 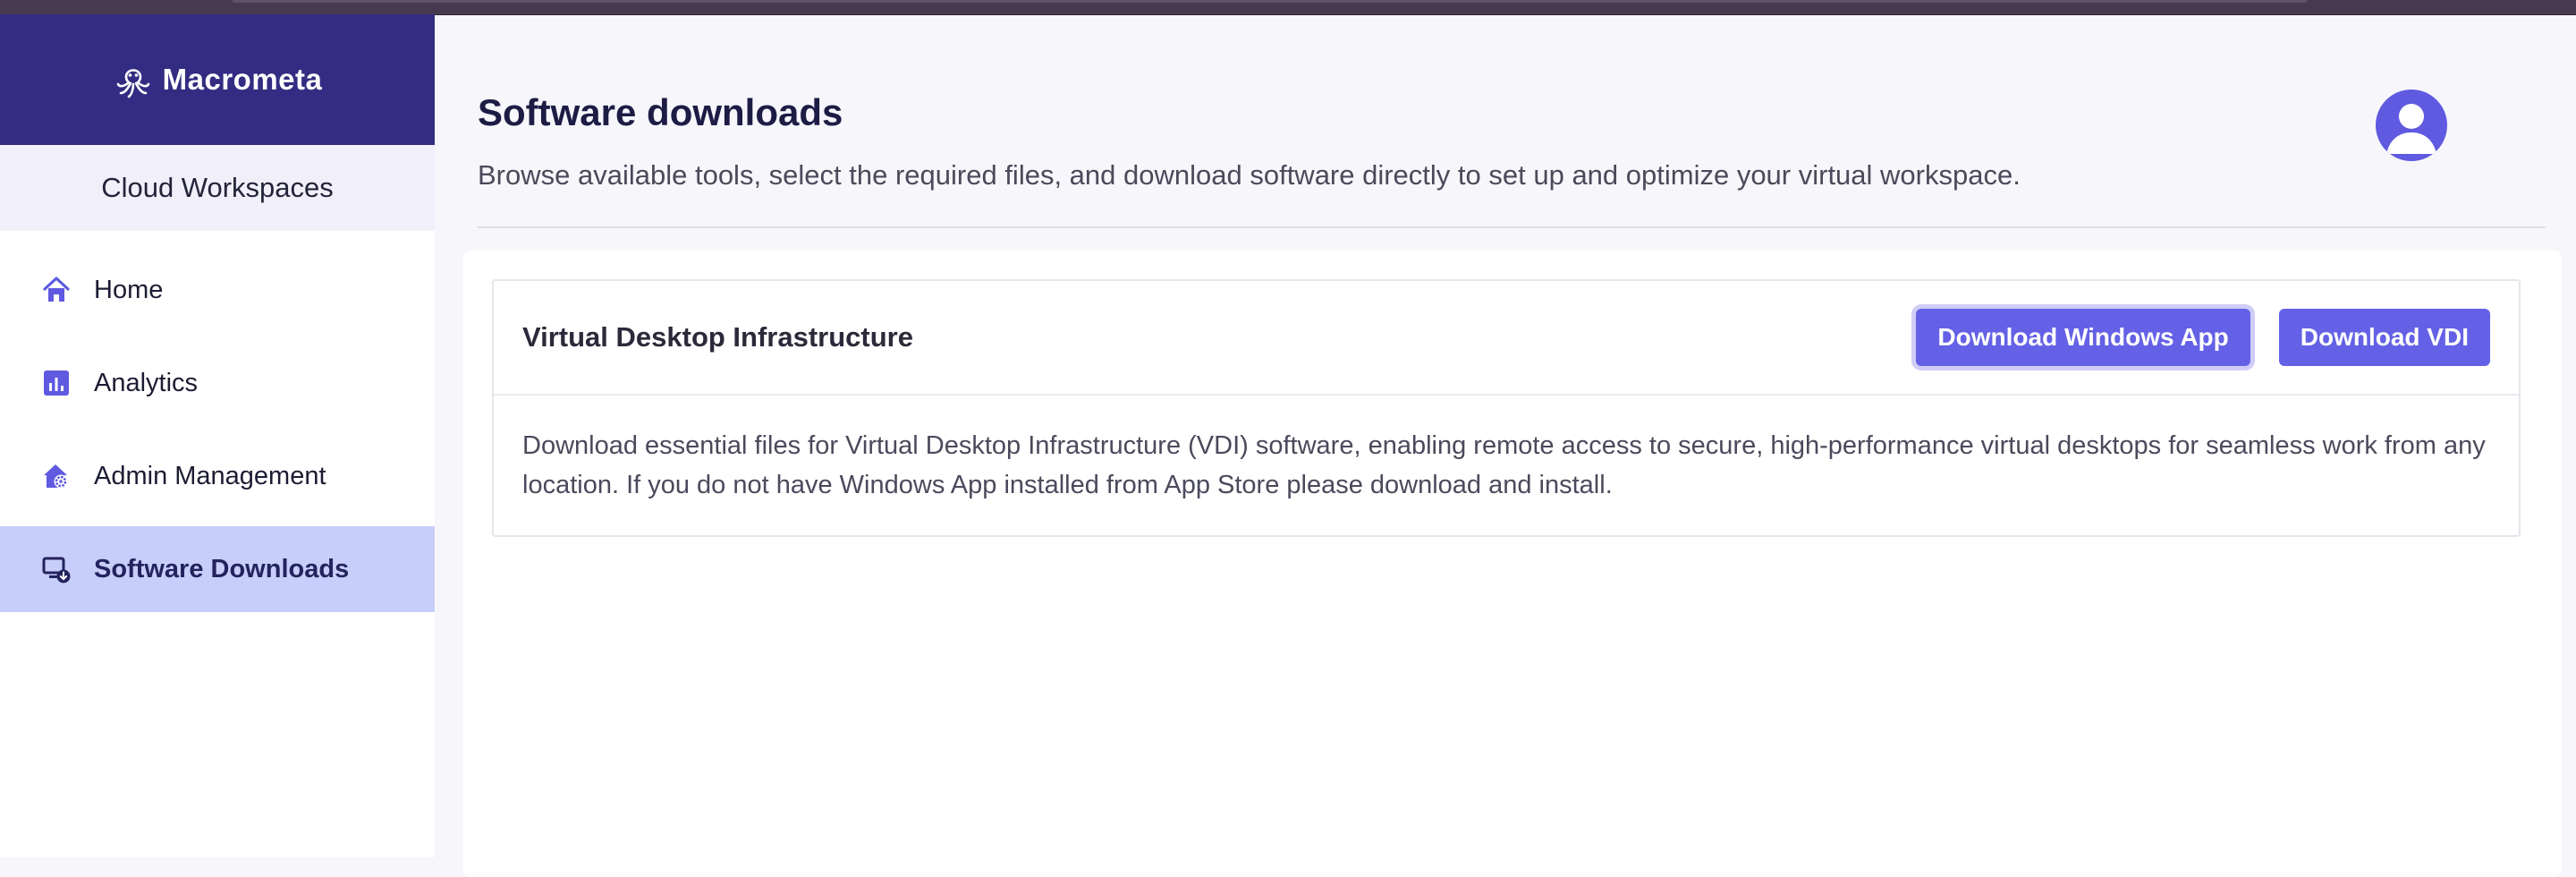 I want to click on sidebar-item-software-downloads: Software Downloads, so click(x=217, y=569).